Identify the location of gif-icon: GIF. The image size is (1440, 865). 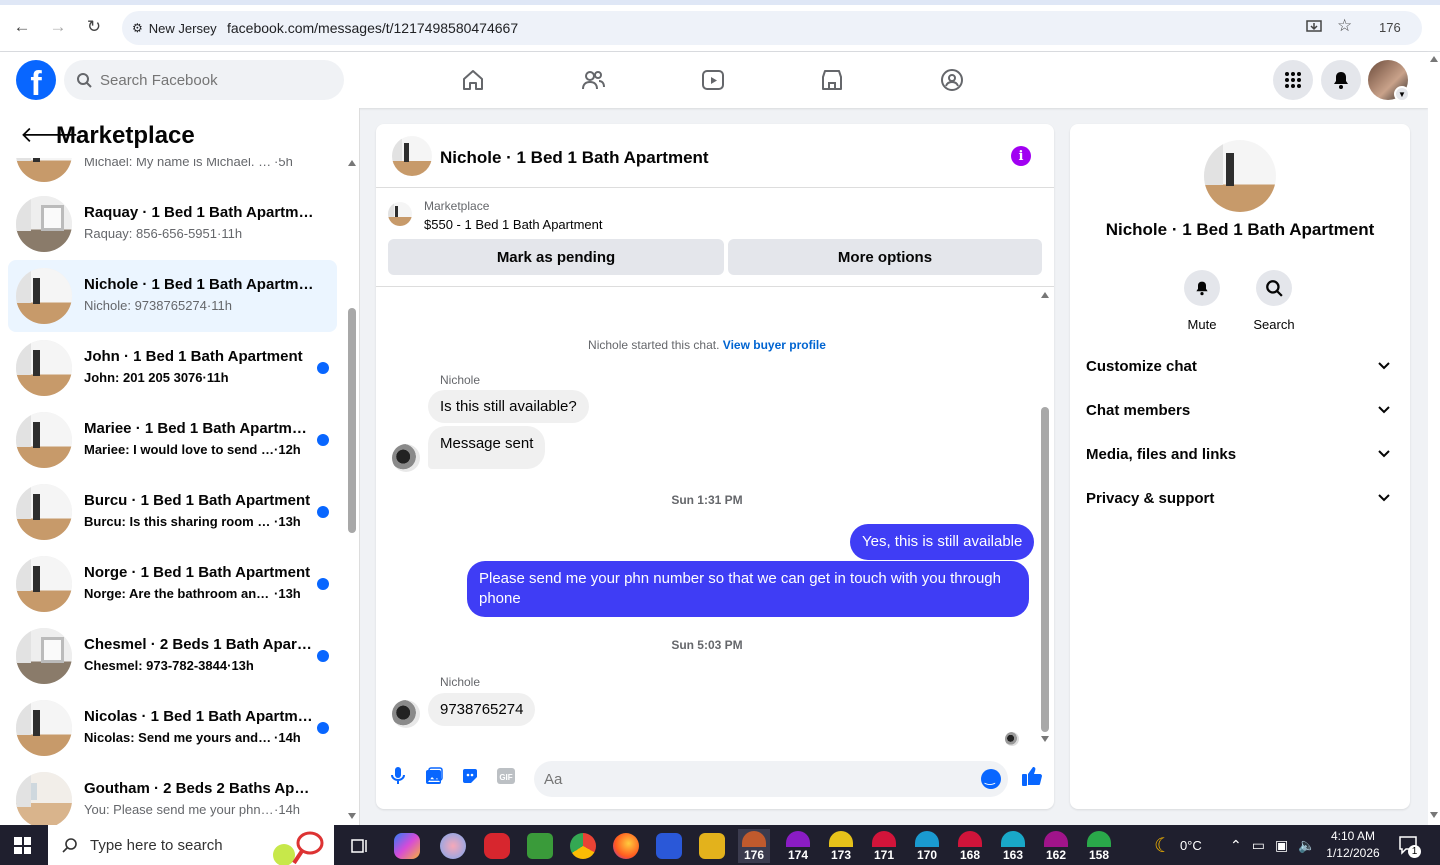
(506, 776).